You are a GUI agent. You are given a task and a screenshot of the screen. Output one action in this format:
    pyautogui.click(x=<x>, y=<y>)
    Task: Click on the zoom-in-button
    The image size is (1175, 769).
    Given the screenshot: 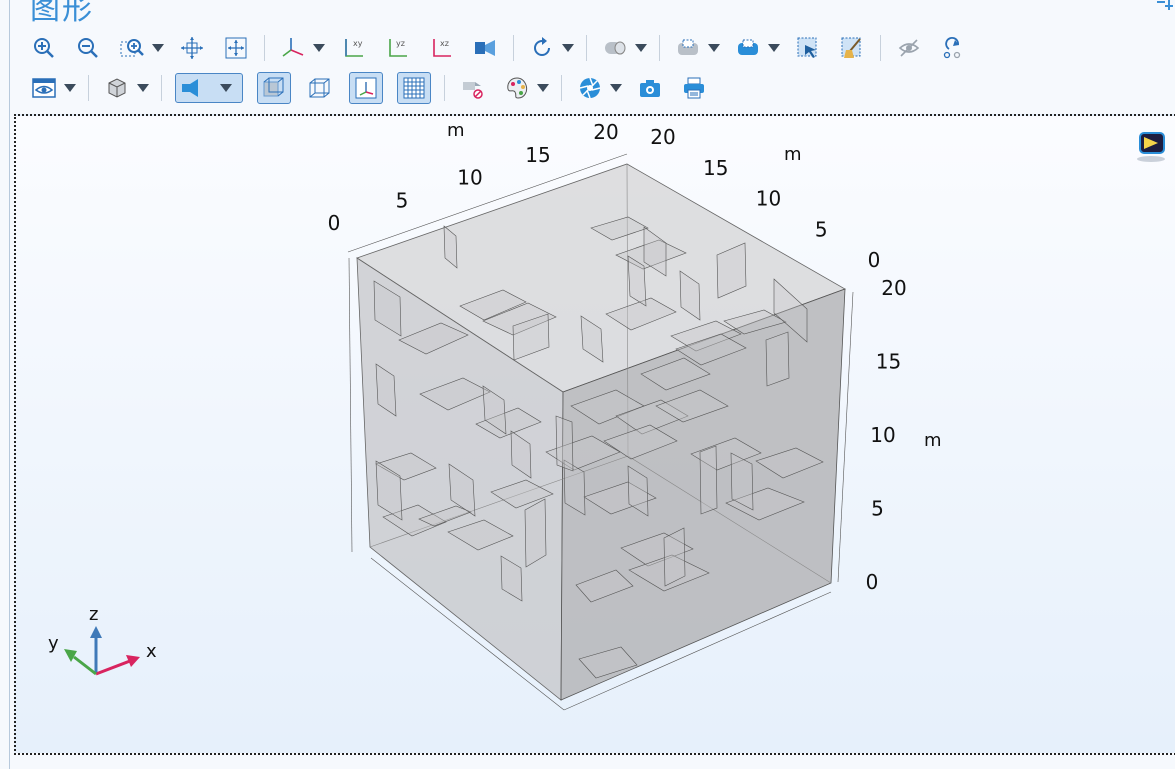 What is the action you would take?
    pyautogui.click(x=44, y=48)
    